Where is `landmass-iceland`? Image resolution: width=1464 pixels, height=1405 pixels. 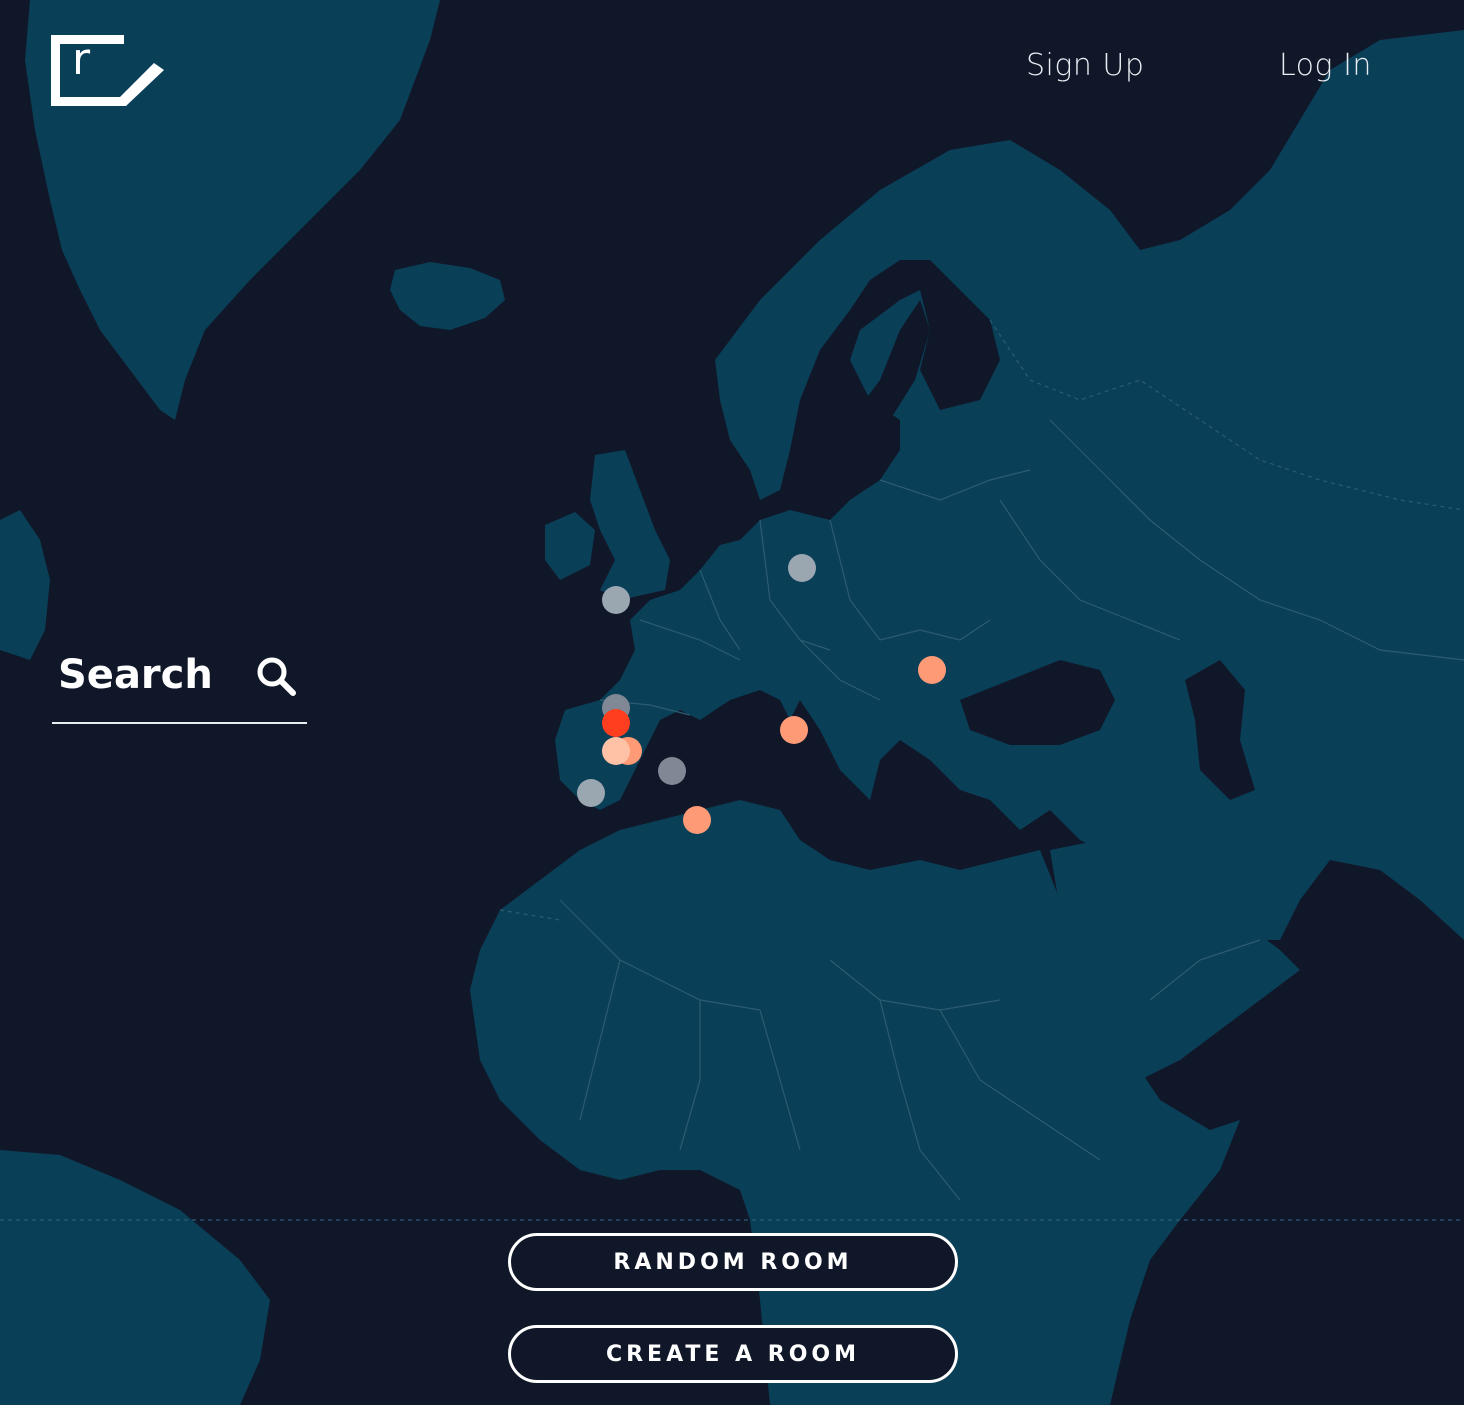 landmass-iceland is located at coordinates (447, 296).